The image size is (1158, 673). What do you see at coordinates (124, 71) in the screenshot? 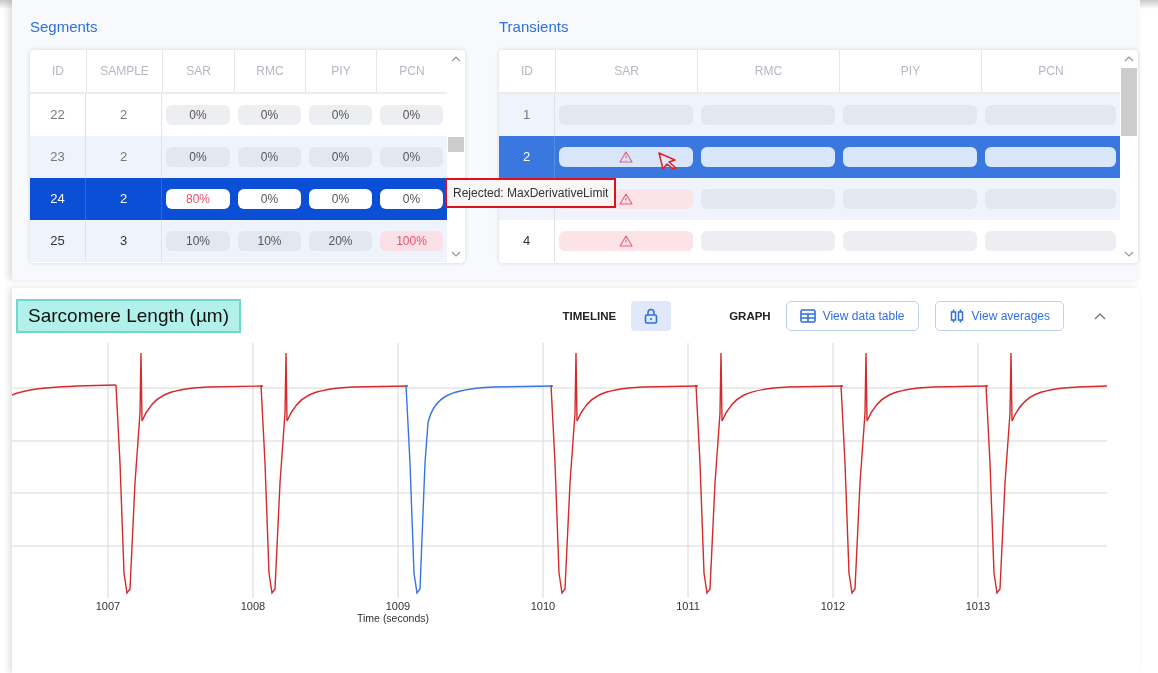
I see `column-header: SAMPLE` at bounding box center [124, 71].